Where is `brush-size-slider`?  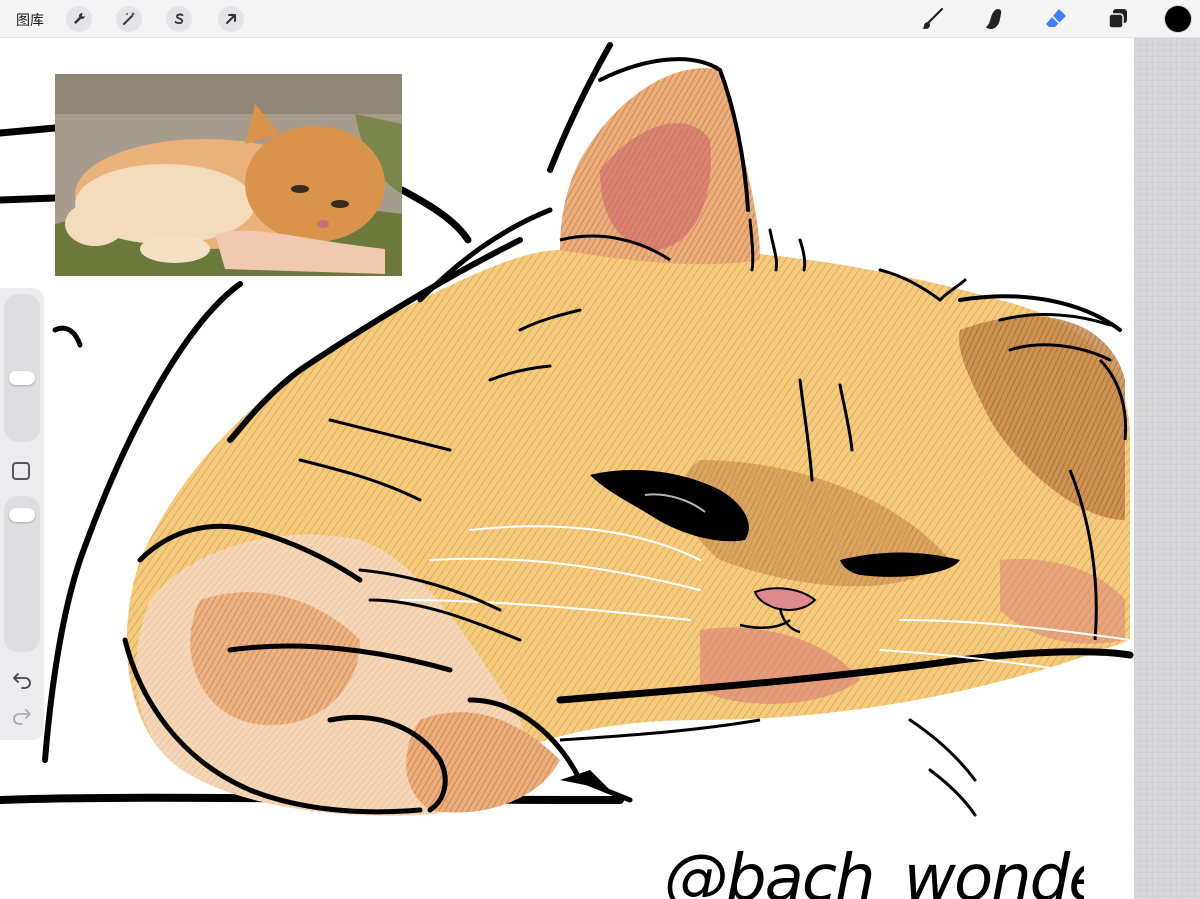
brush-size-slider is located at coordinates (22, 368).